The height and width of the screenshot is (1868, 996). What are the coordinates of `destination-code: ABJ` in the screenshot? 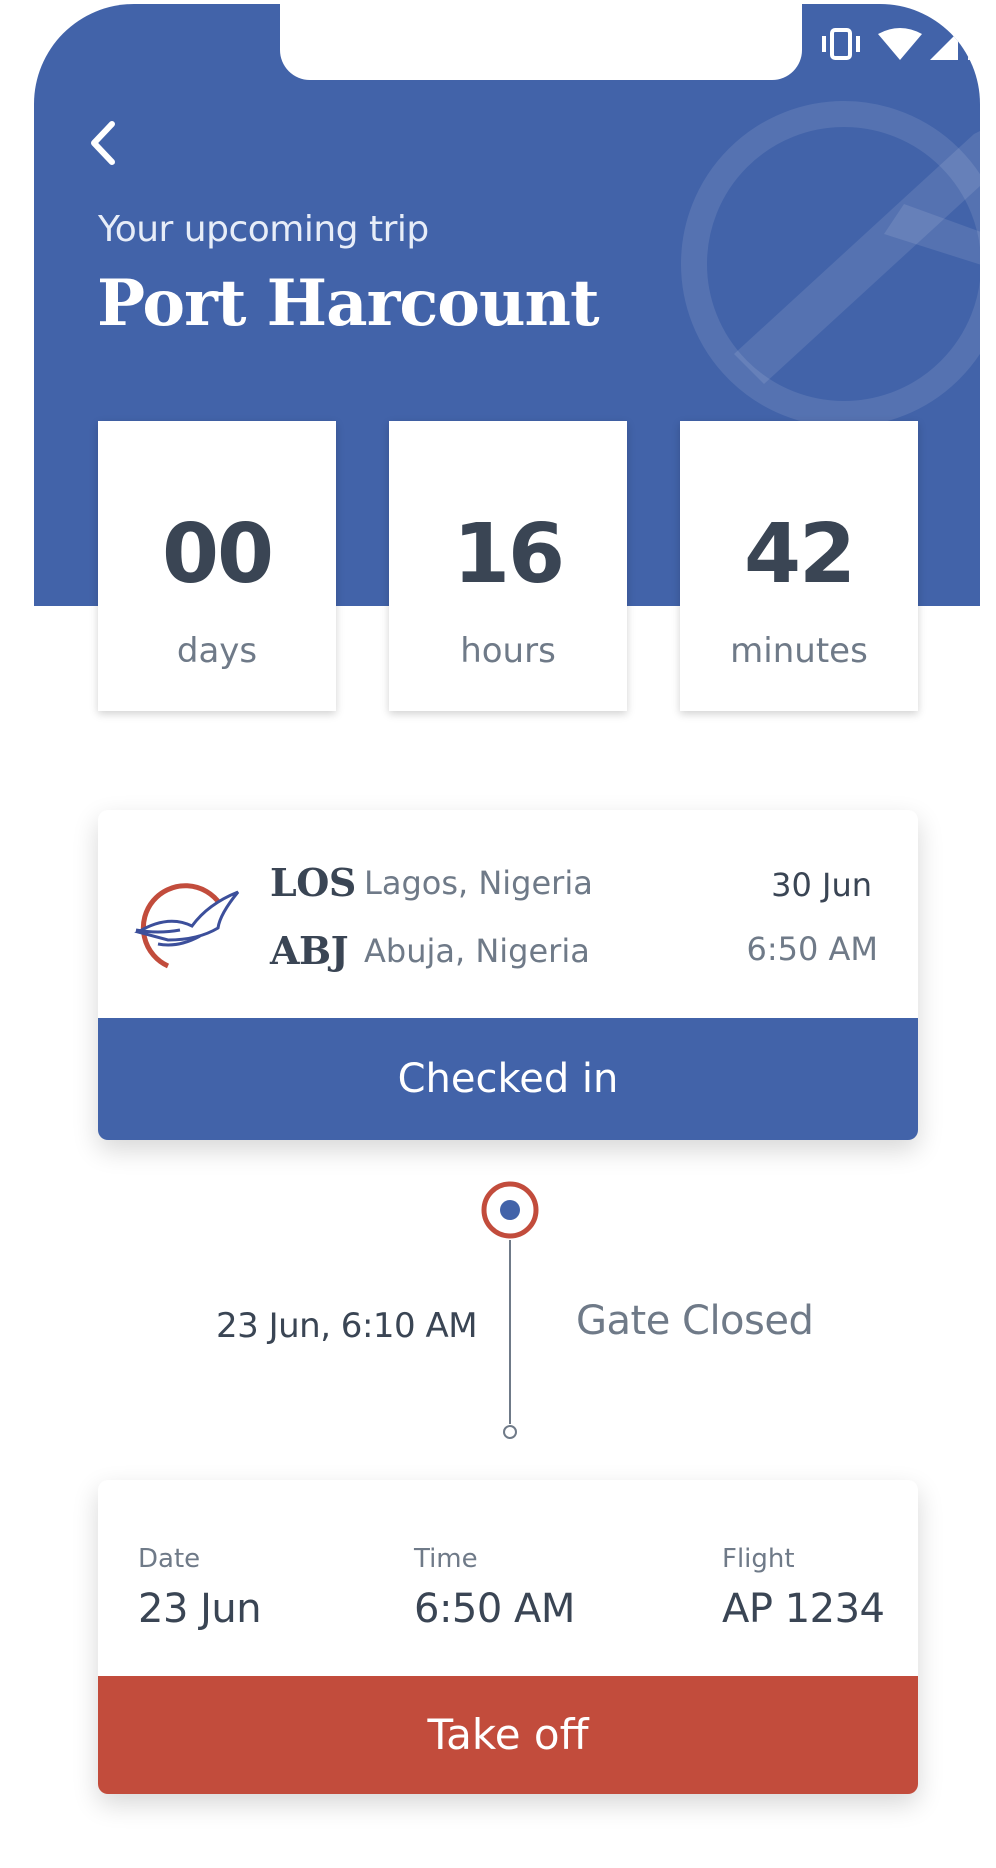 It's located at (309, 950).